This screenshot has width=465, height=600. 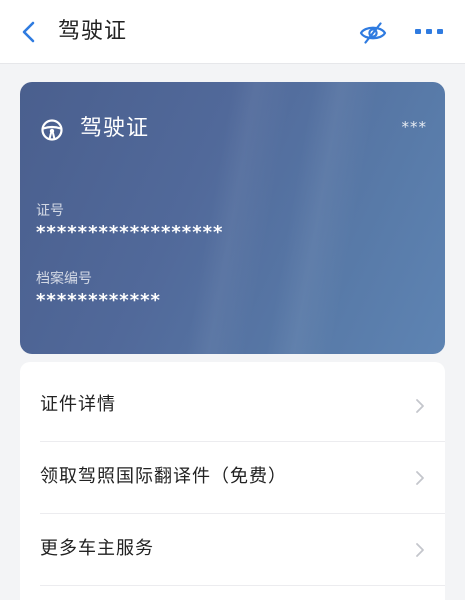 What do you see at coordinates (93, 31) in the screenshot?
I see `page-title: 驾驶证` at bounding box center [93, 31].